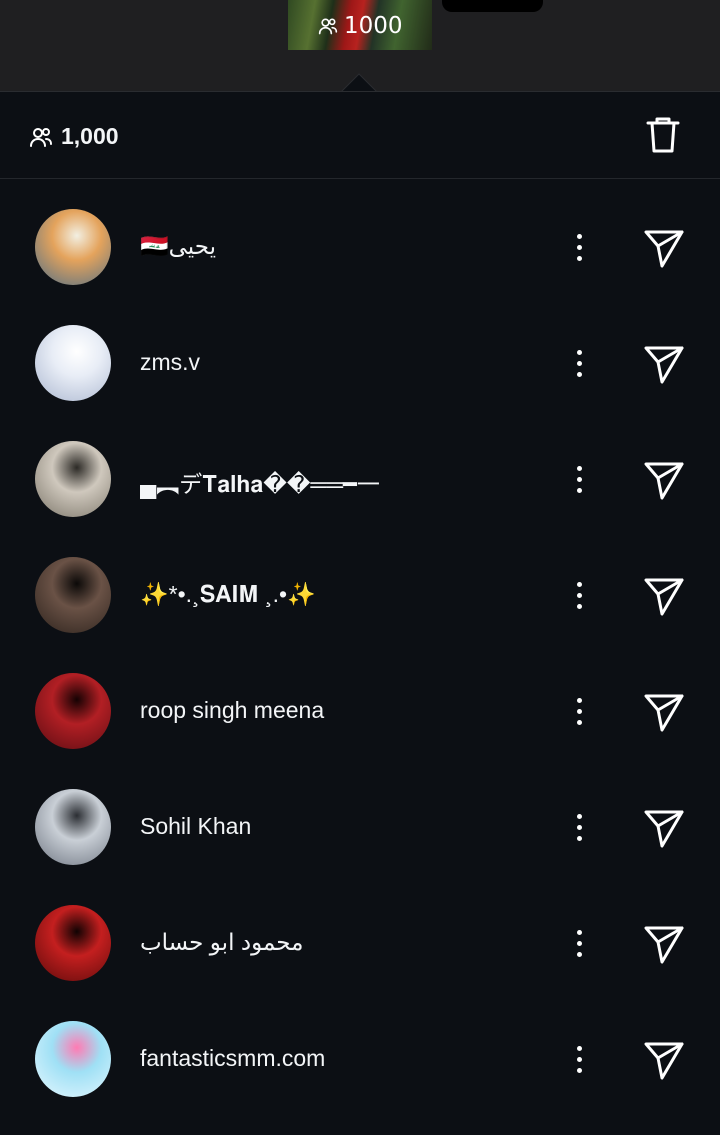 The image size is (720, 1135). What do you see at coordinates (232, 710) in the screenshot?
I see `username: roop singh meena` at bounding box center [232, 710].